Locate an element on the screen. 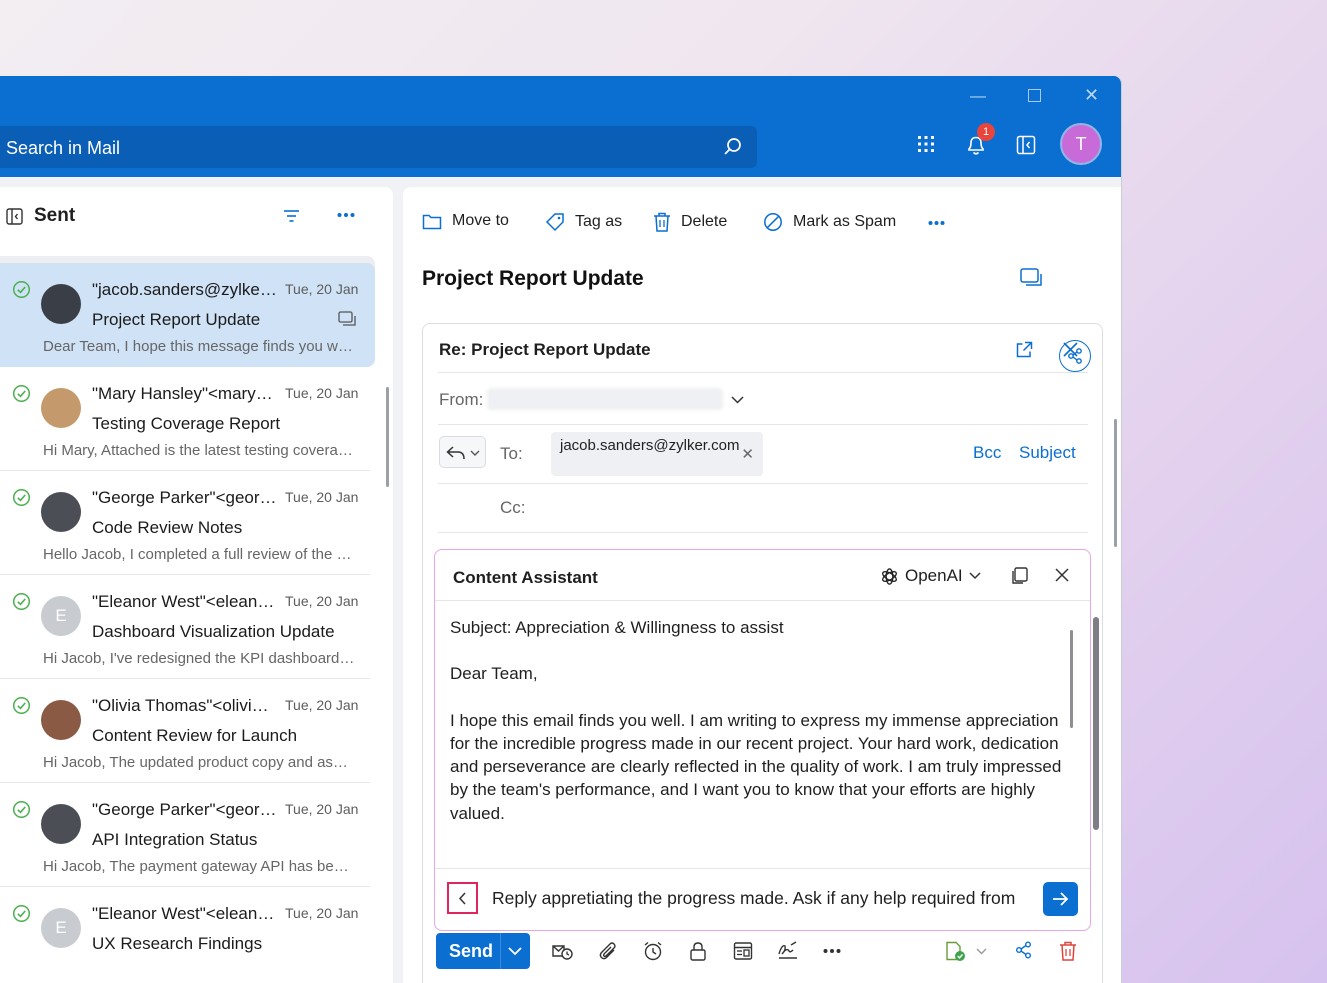 The width and height of the screenshot is (1327, 983). mail-subject: UX Research Findings is located at coordinates (177, 943).